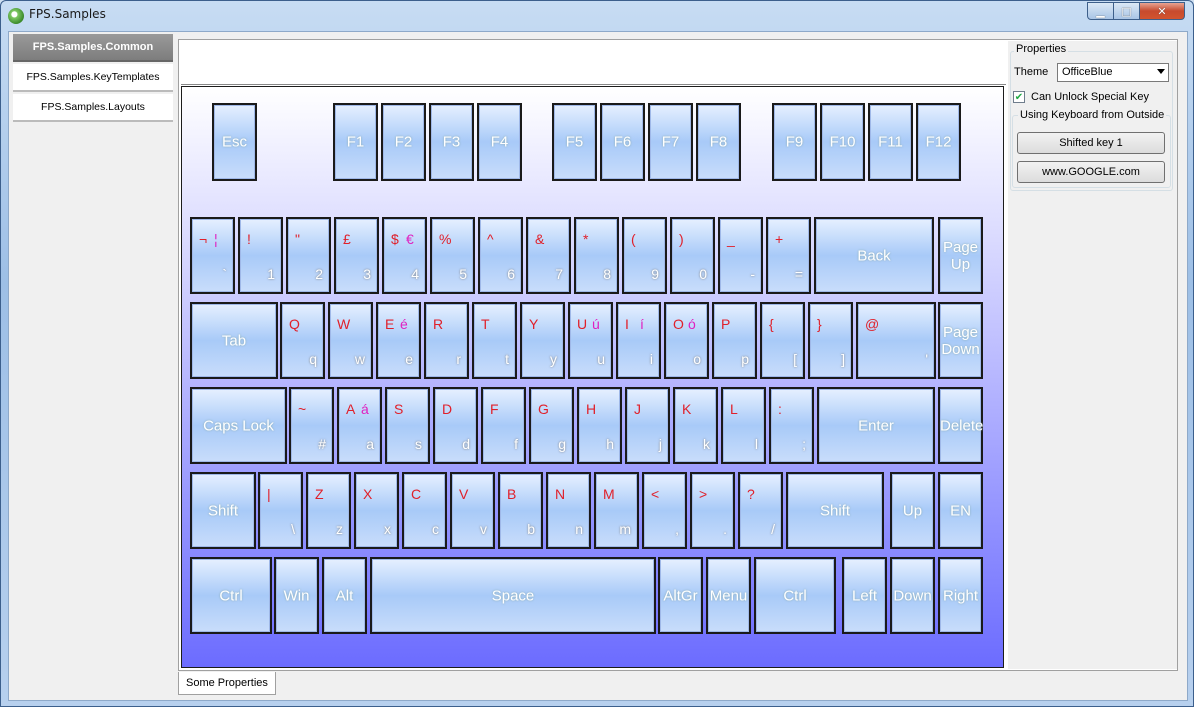 The image size is (1194, 707). I want to click on keyboard-input-area, so click(593, 63).